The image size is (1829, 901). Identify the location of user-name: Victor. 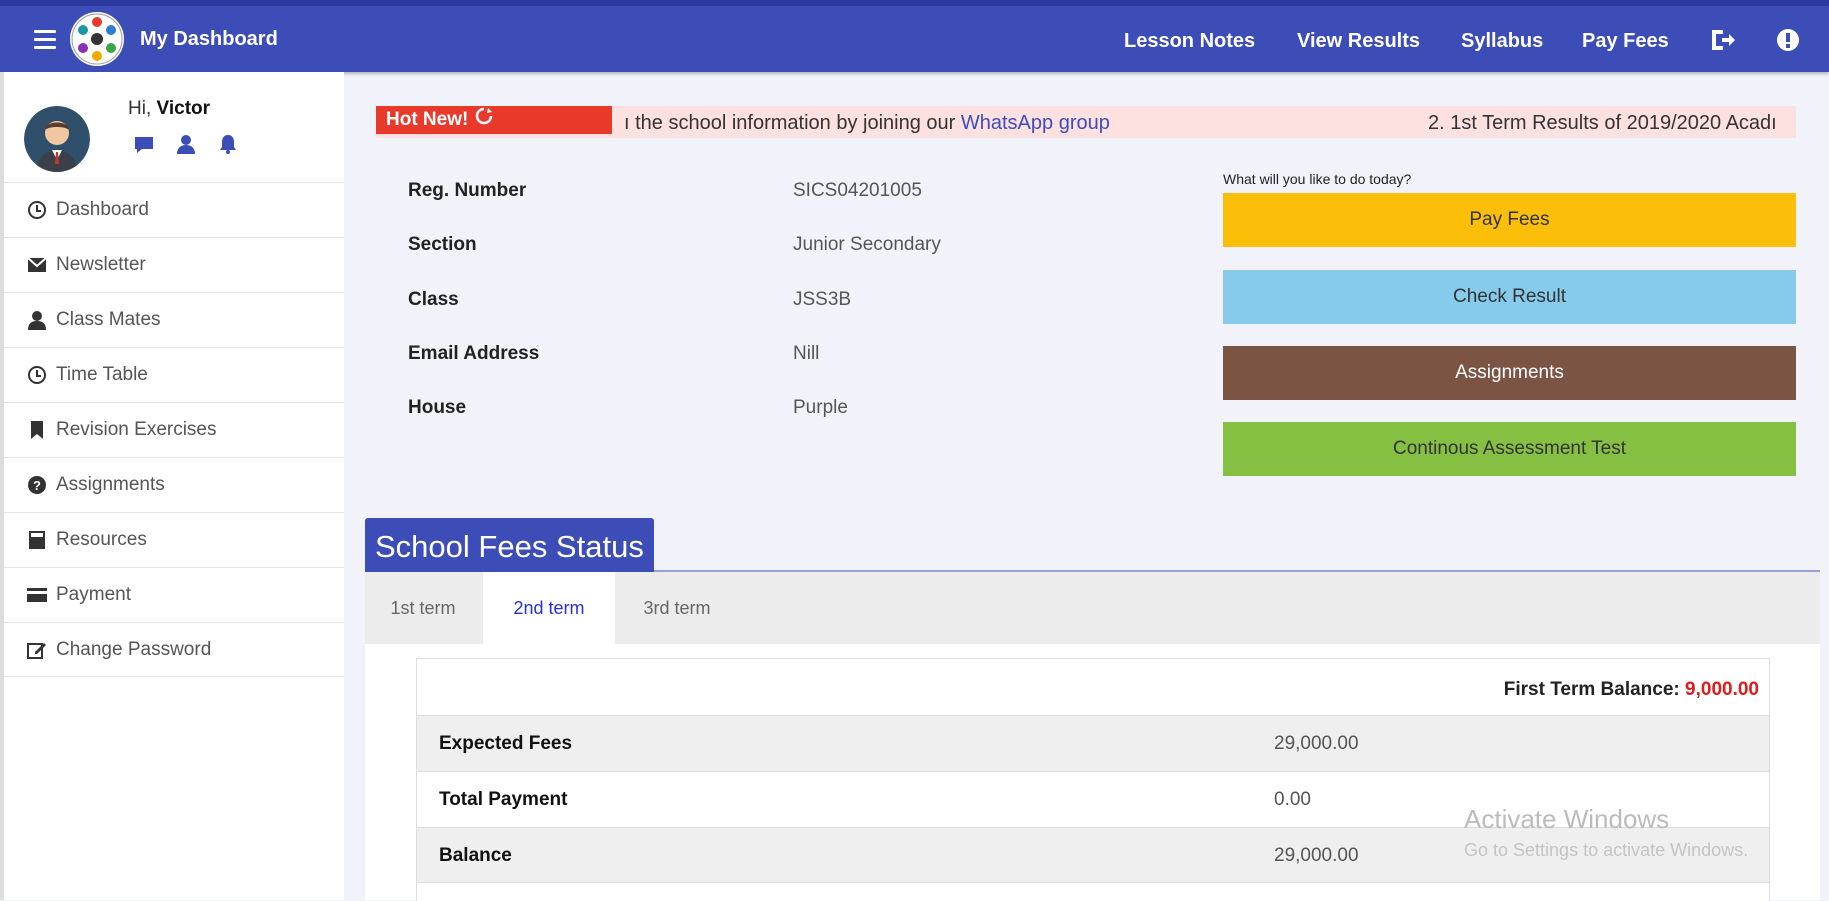
(183, 108).